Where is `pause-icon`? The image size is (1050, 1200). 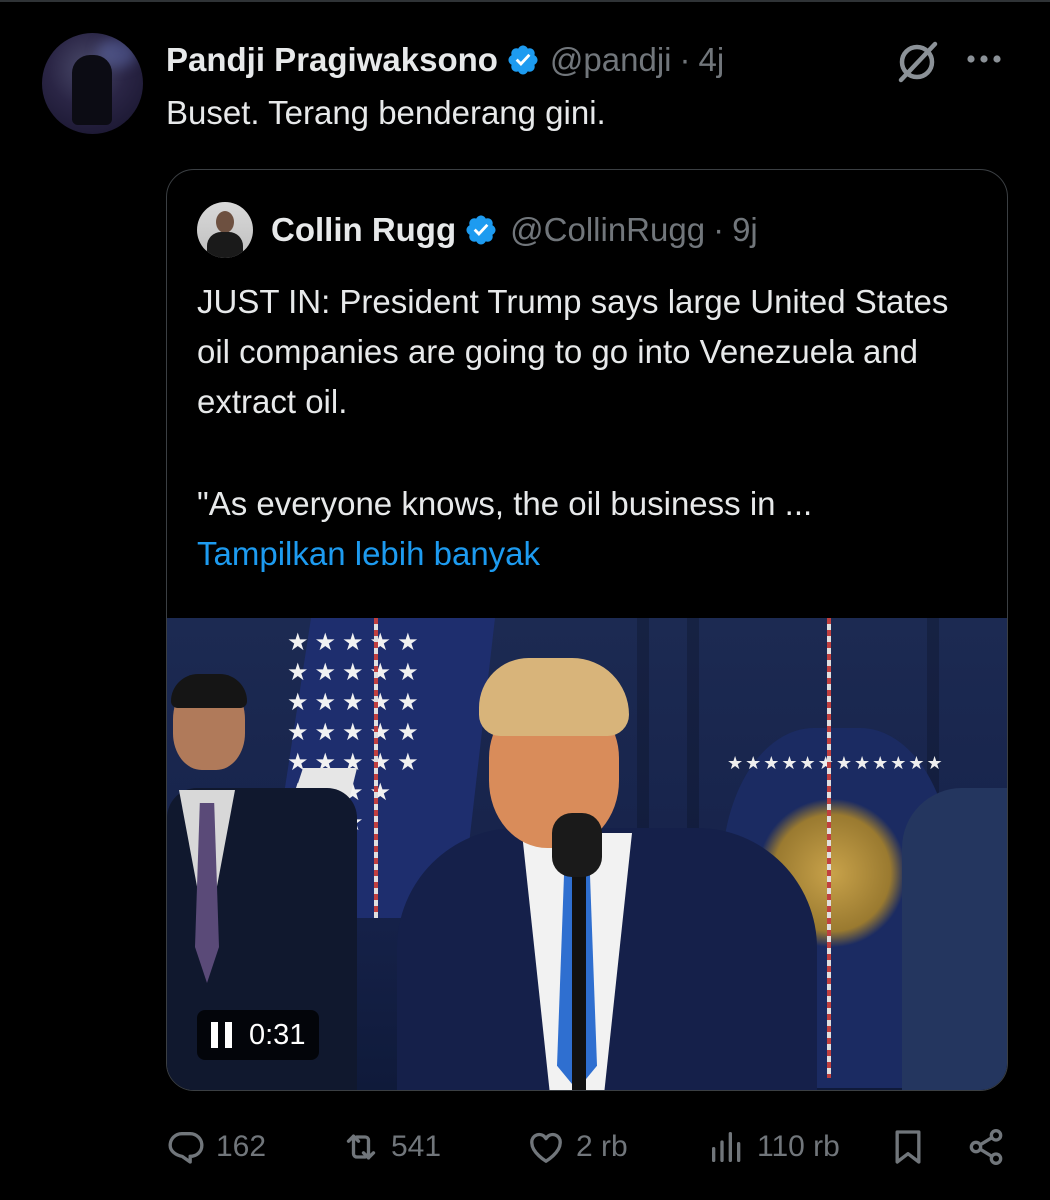 pause-icon is located at coordinates (222, 1035).